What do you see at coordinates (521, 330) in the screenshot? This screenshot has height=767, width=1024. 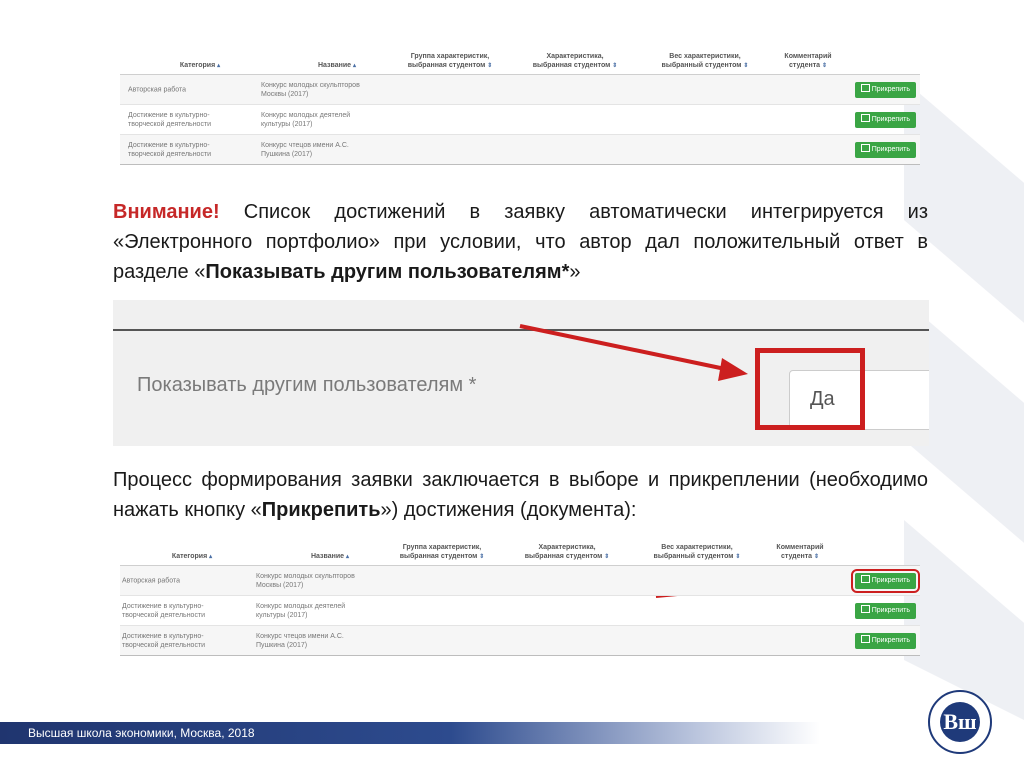 I see `divider` at bounding box center [521, 330].